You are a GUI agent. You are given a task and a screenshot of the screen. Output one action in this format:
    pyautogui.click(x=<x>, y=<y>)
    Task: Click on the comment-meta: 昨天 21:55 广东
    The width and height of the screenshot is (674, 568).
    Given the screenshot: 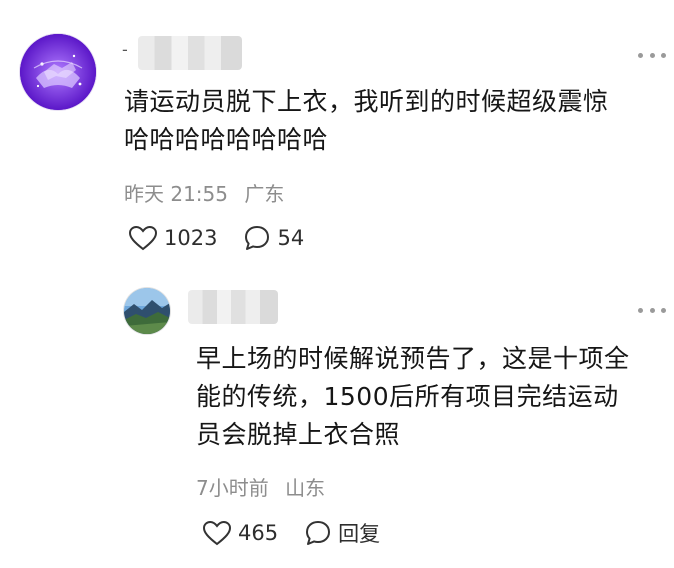 What is the action you would take?
    pyautogui.click(x=204, y=192)
    